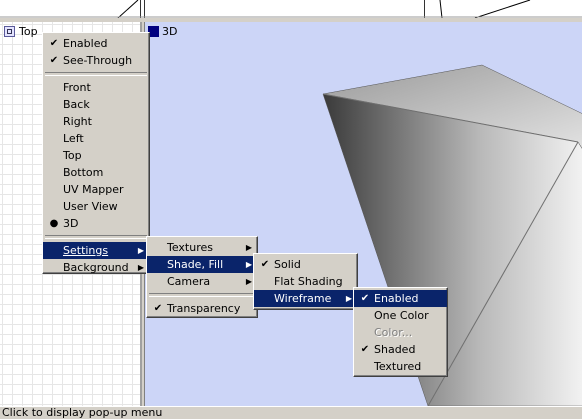  I want to click on menu-item-enabled: ✔ Enabled, so click(96, 43).